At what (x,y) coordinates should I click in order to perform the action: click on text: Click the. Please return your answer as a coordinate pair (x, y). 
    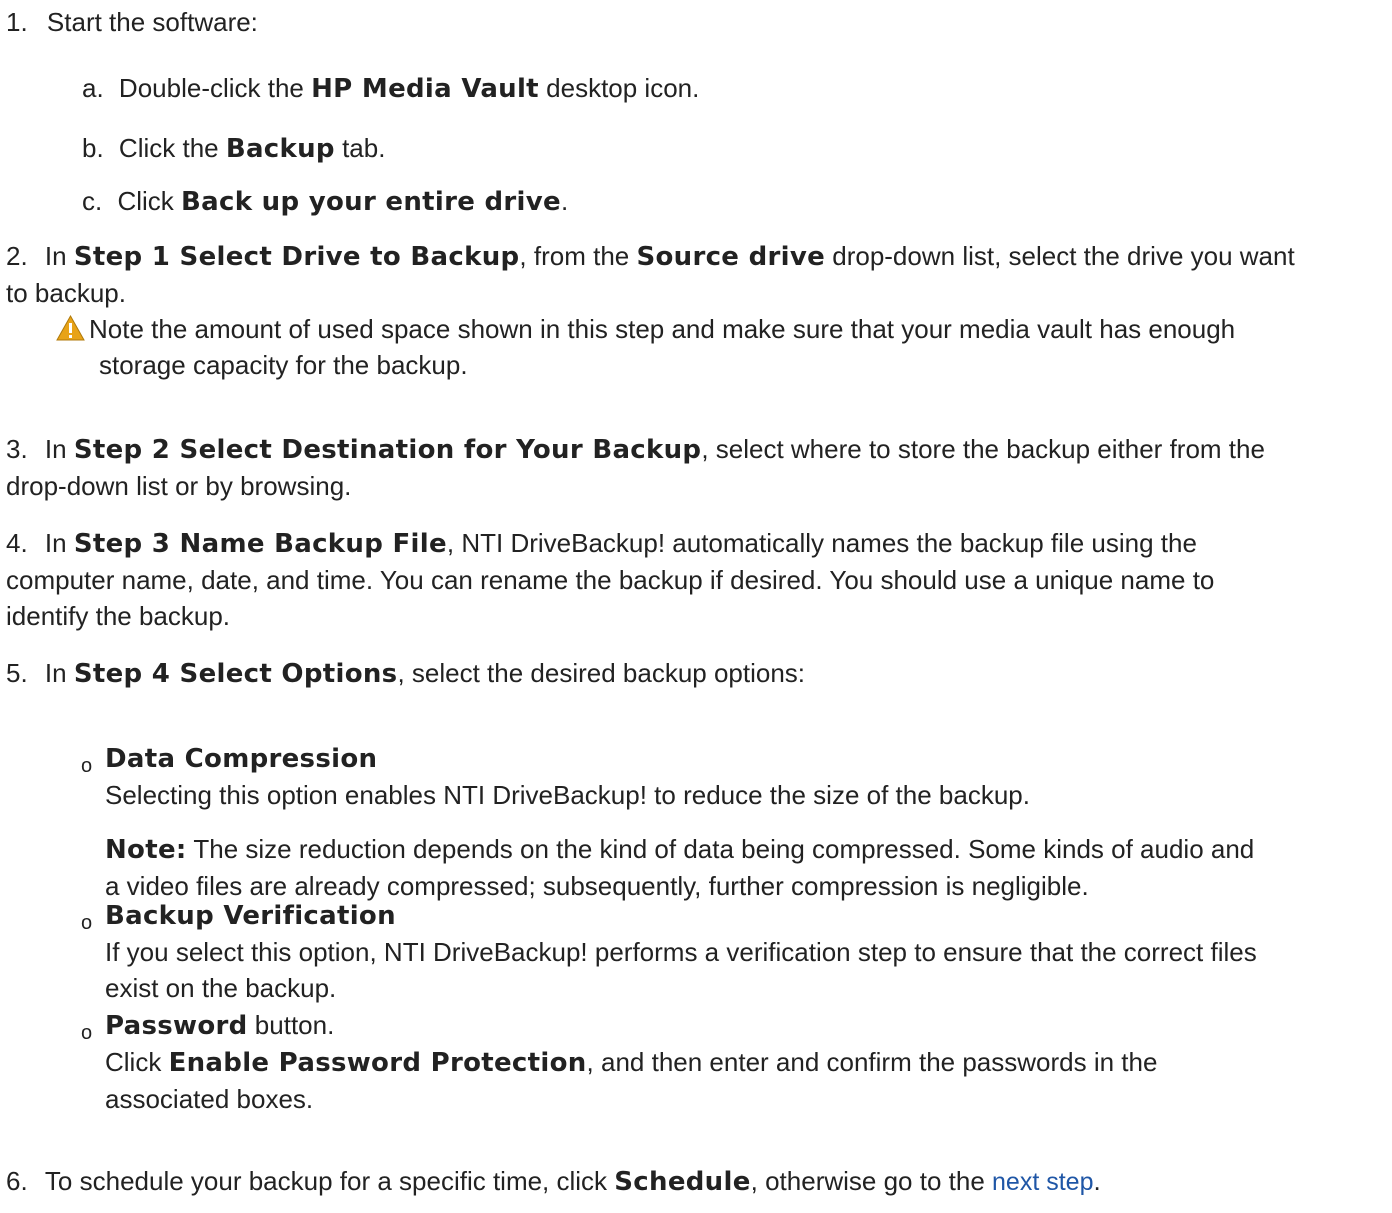
    Looking at the image, I should click on (172, 148).